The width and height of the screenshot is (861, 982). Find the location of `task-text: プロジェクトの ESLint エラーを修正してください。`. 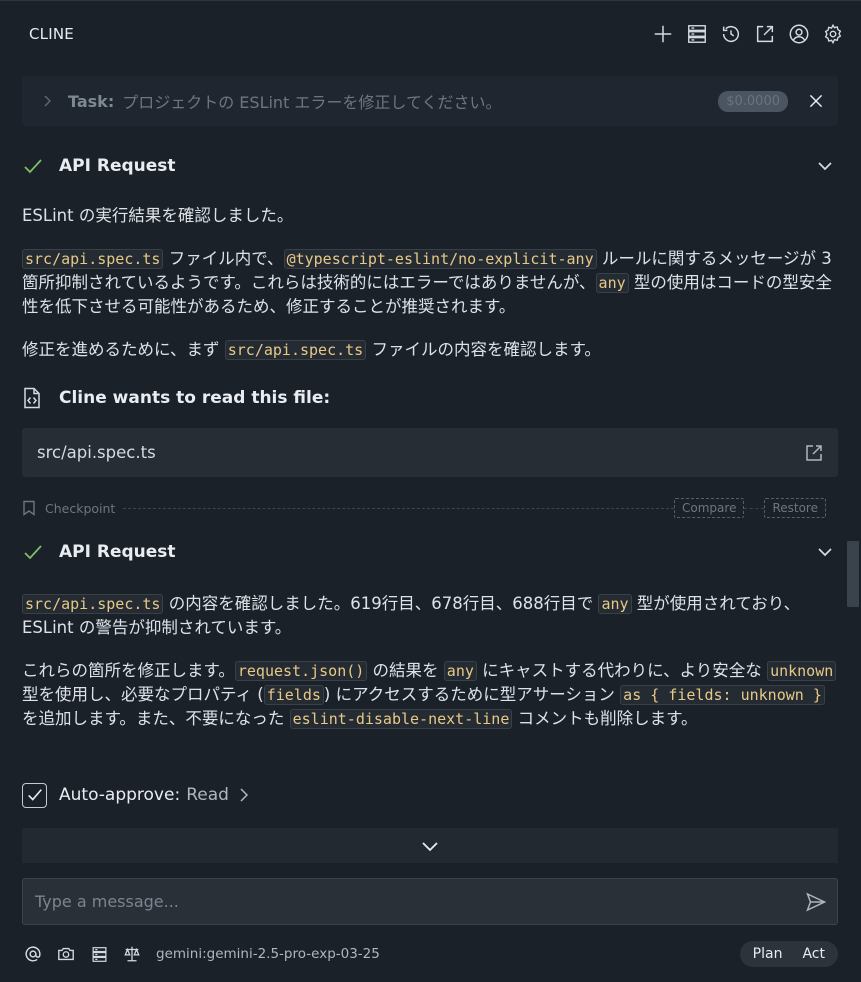

task-text: プロジェクトの ESLint エラーを修正してください。 is located at coordinates (312, 102).